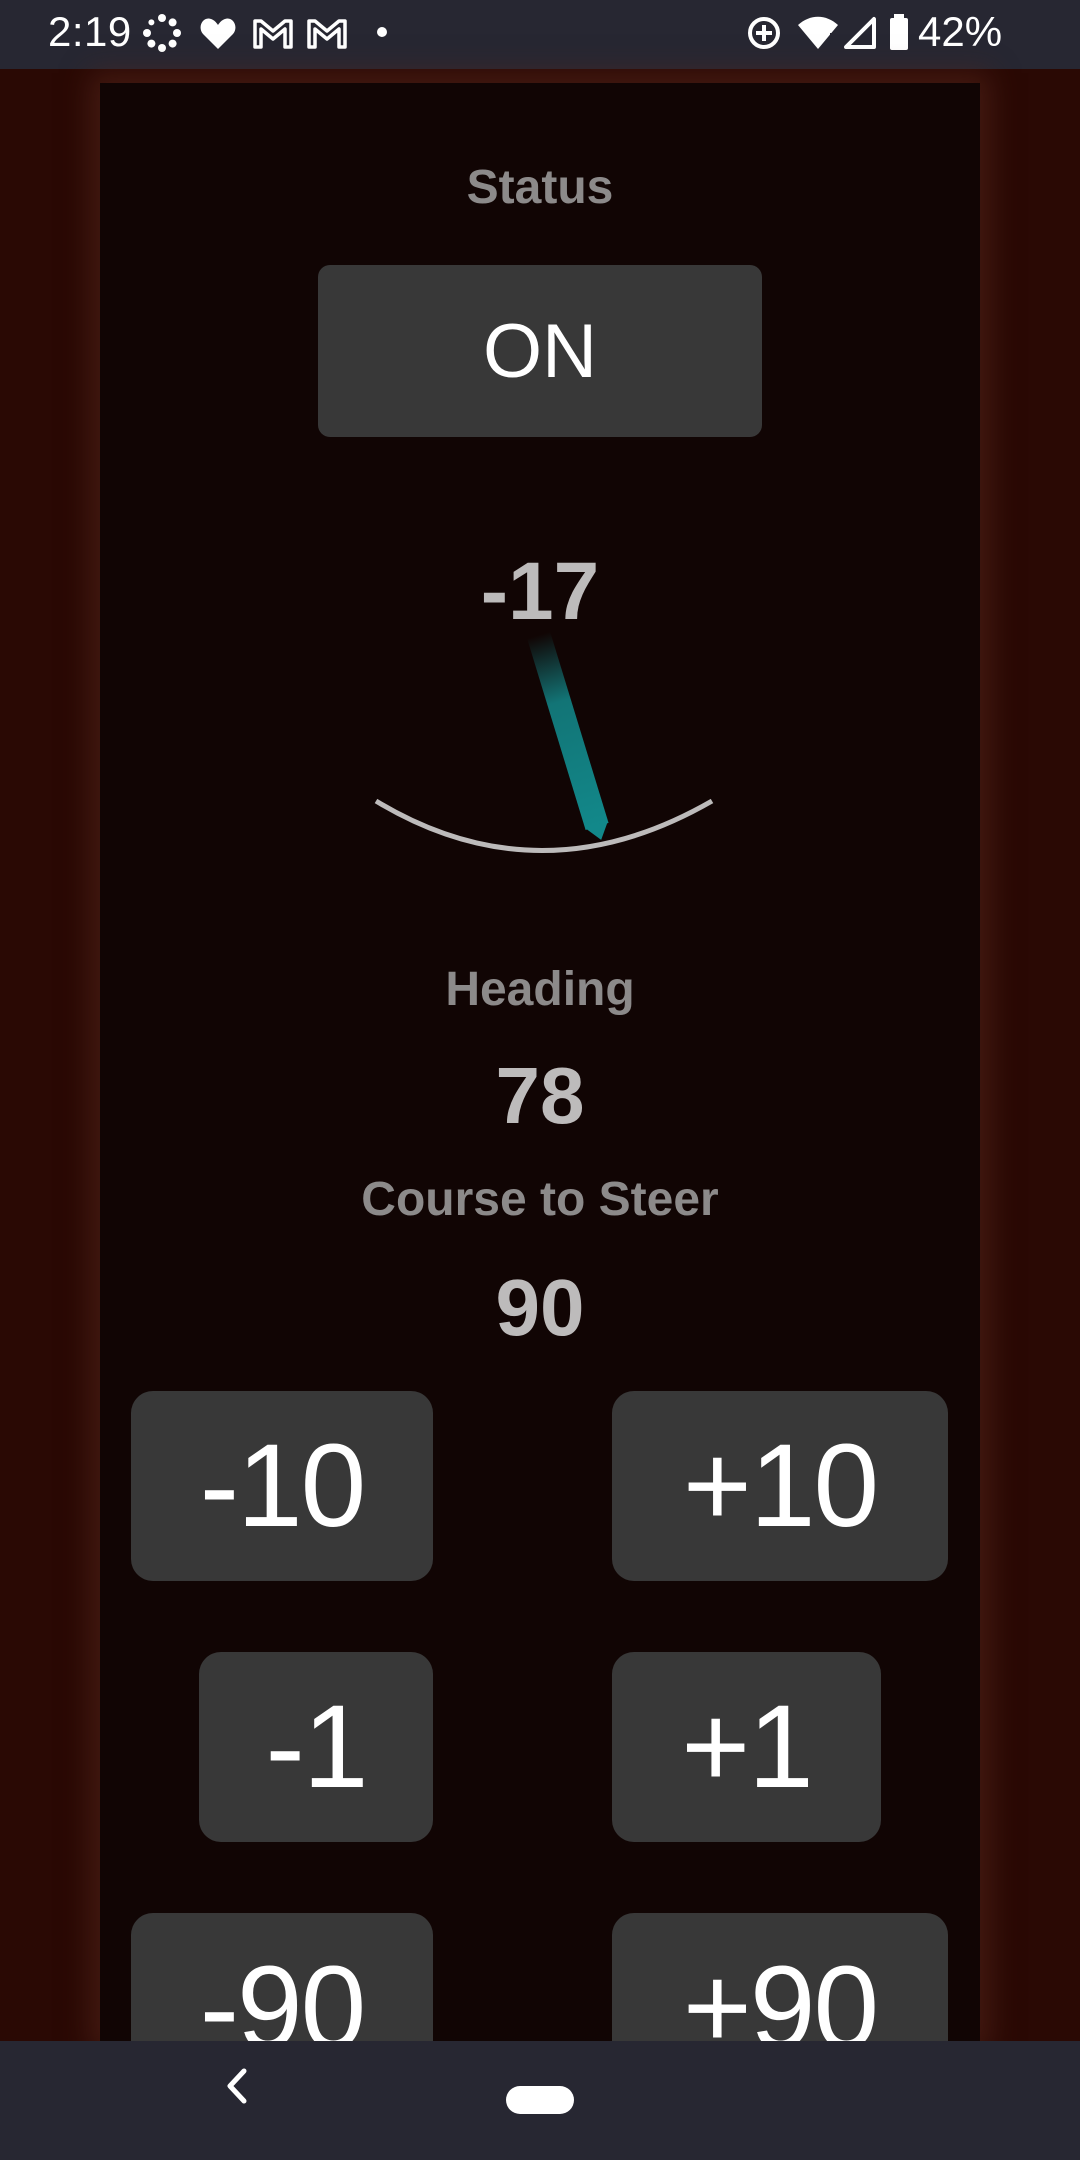  I want to click on gauge-arc, so click(544, 825).